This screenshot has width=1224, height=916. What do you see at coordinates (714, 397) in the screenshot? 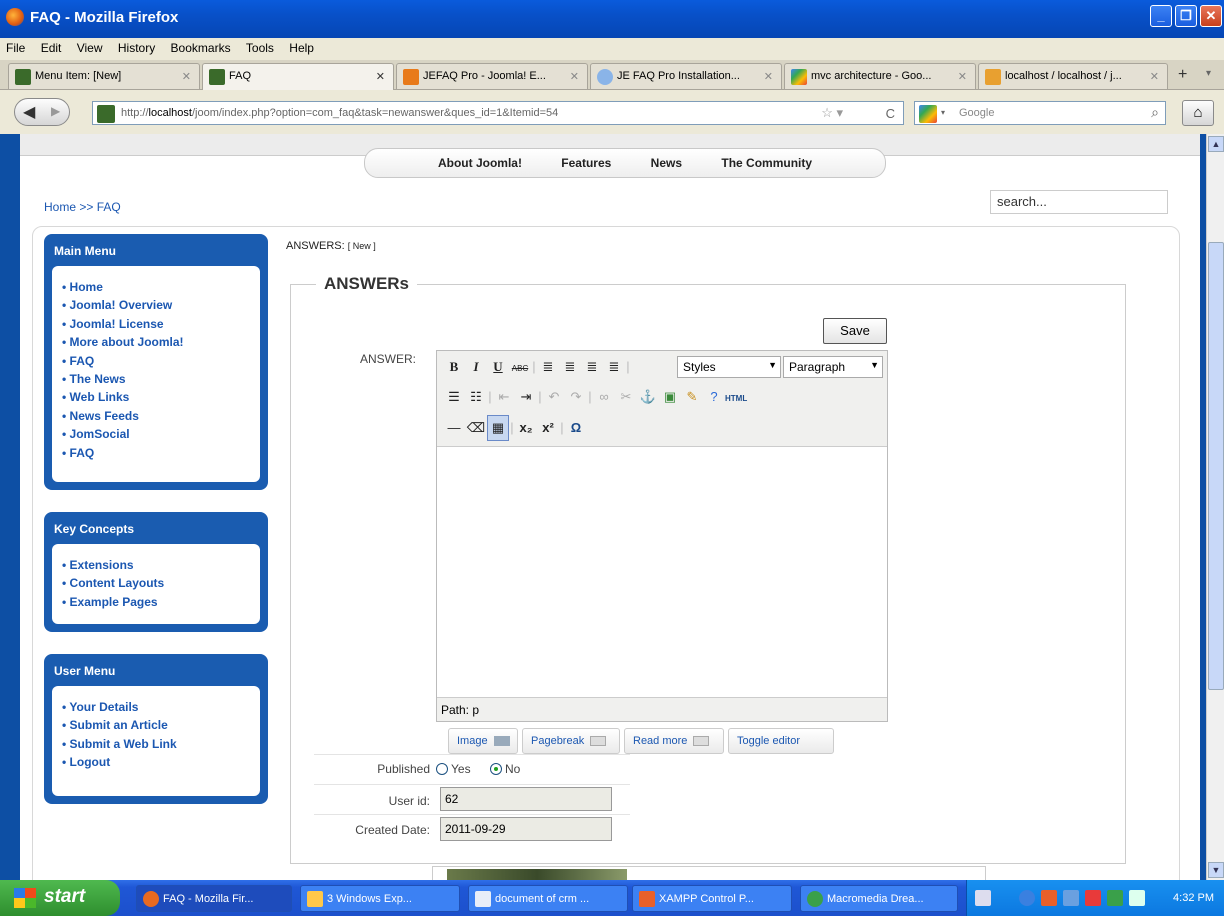
I see `help-icon: ?` at bounding box center [714, 397].